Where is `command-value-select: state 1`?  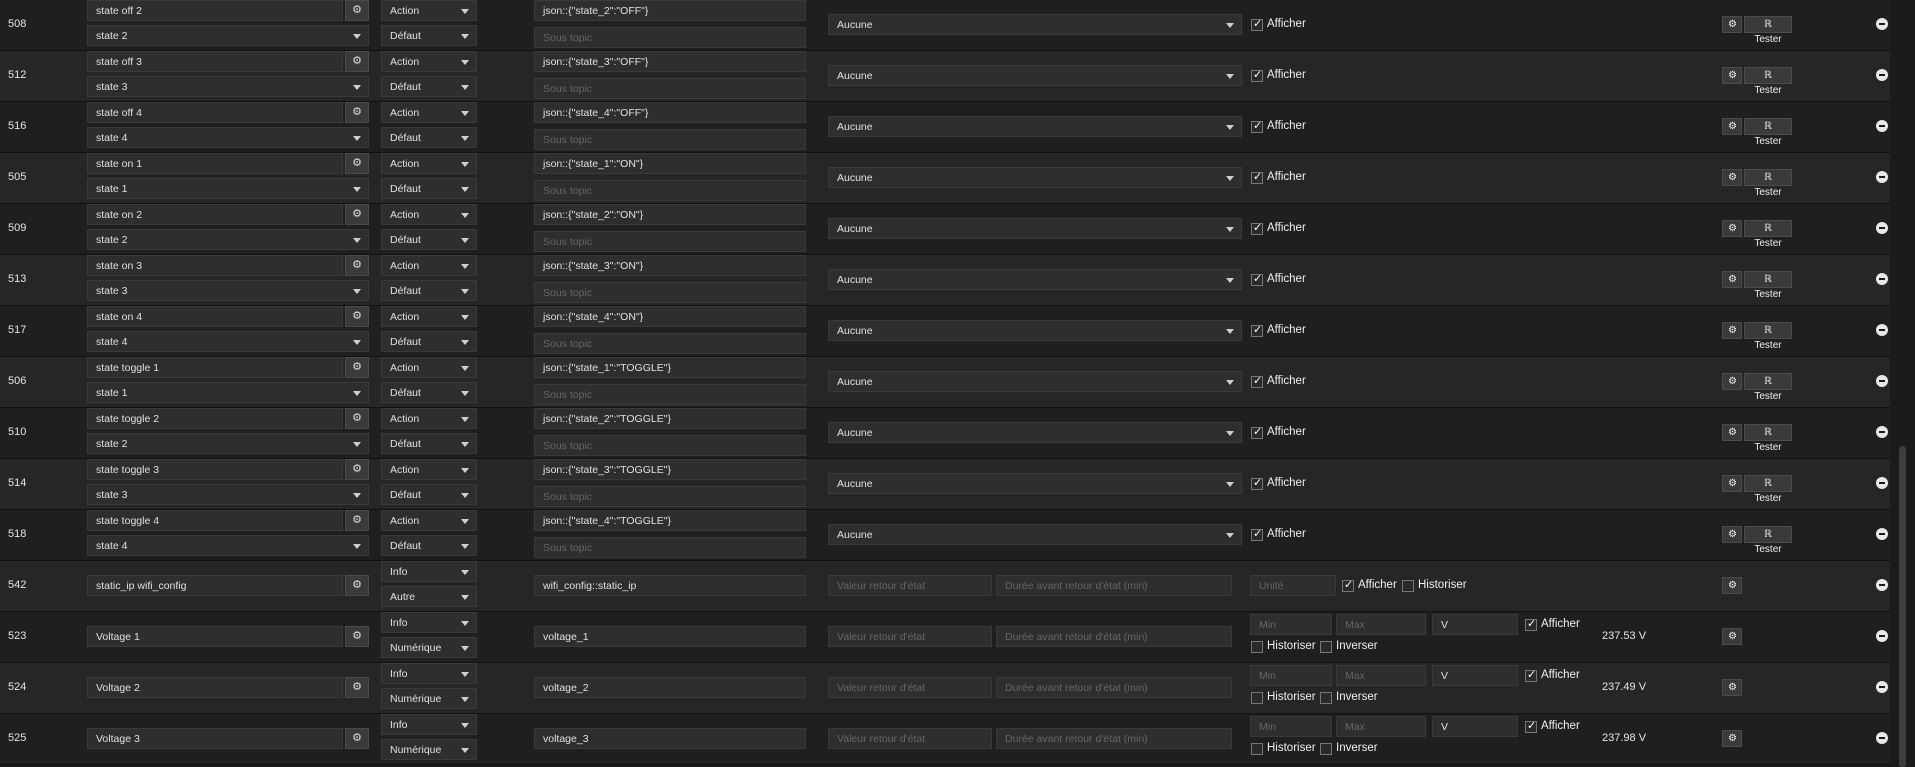
command-value-select: state 1 is located at coordinates (228, 392).